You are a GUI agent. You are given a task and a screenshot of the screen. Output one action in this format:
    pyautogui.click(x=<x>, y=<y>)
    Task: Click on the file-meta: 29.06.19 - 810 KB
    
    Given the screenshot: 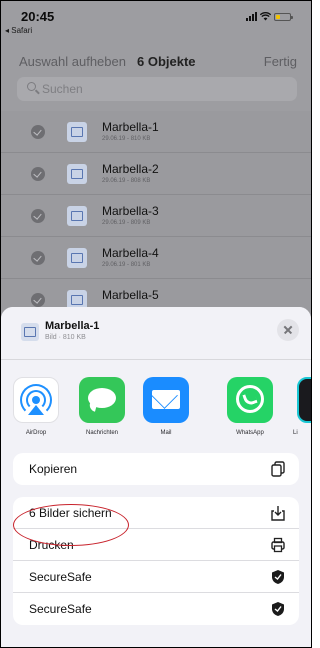 What is the action you would take?
    pyautogui.click(x=126, y=139)
    